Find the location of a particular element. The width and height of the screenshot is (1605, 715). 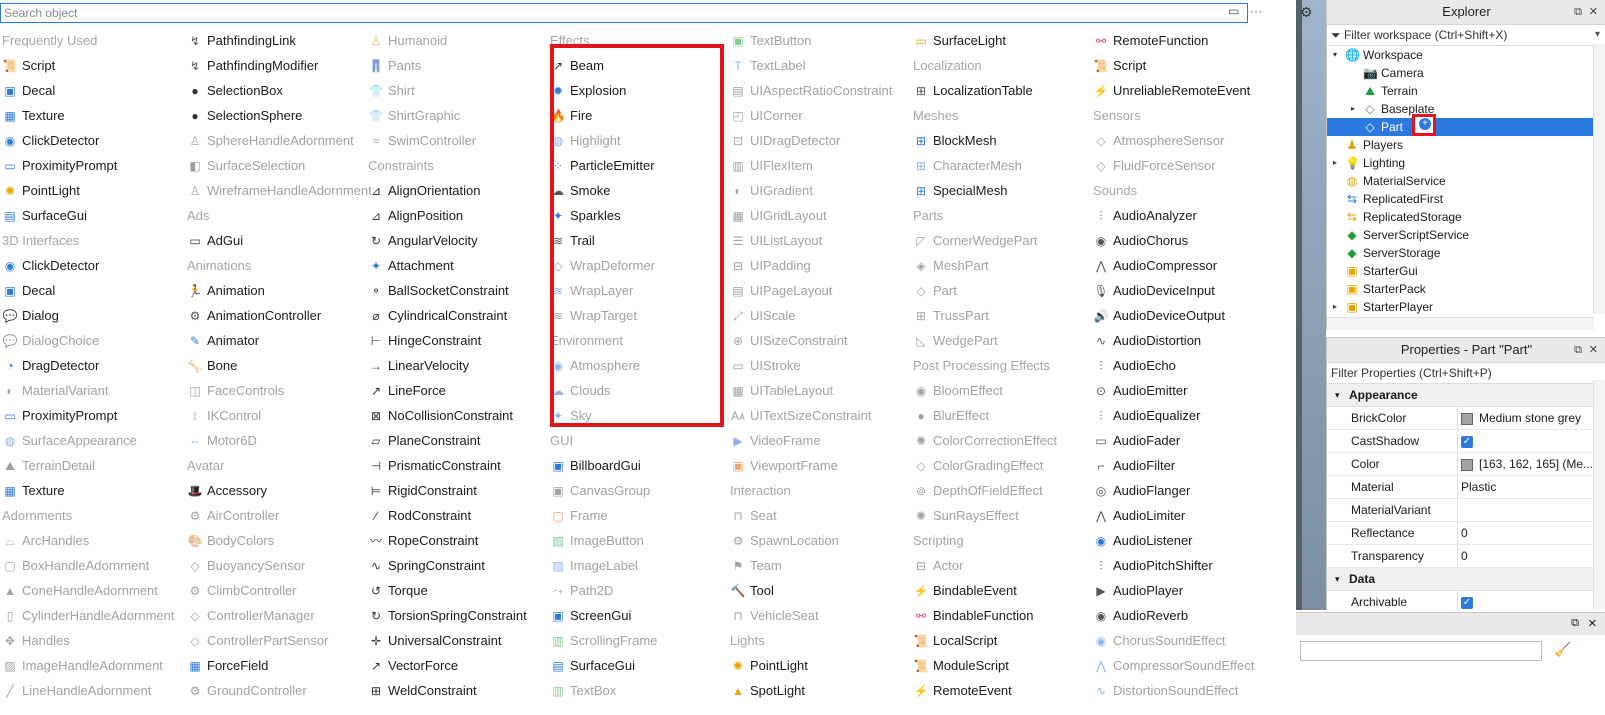

insert-item-videoframe: ▶ VideoFrame is located at coordinates (822, 439).